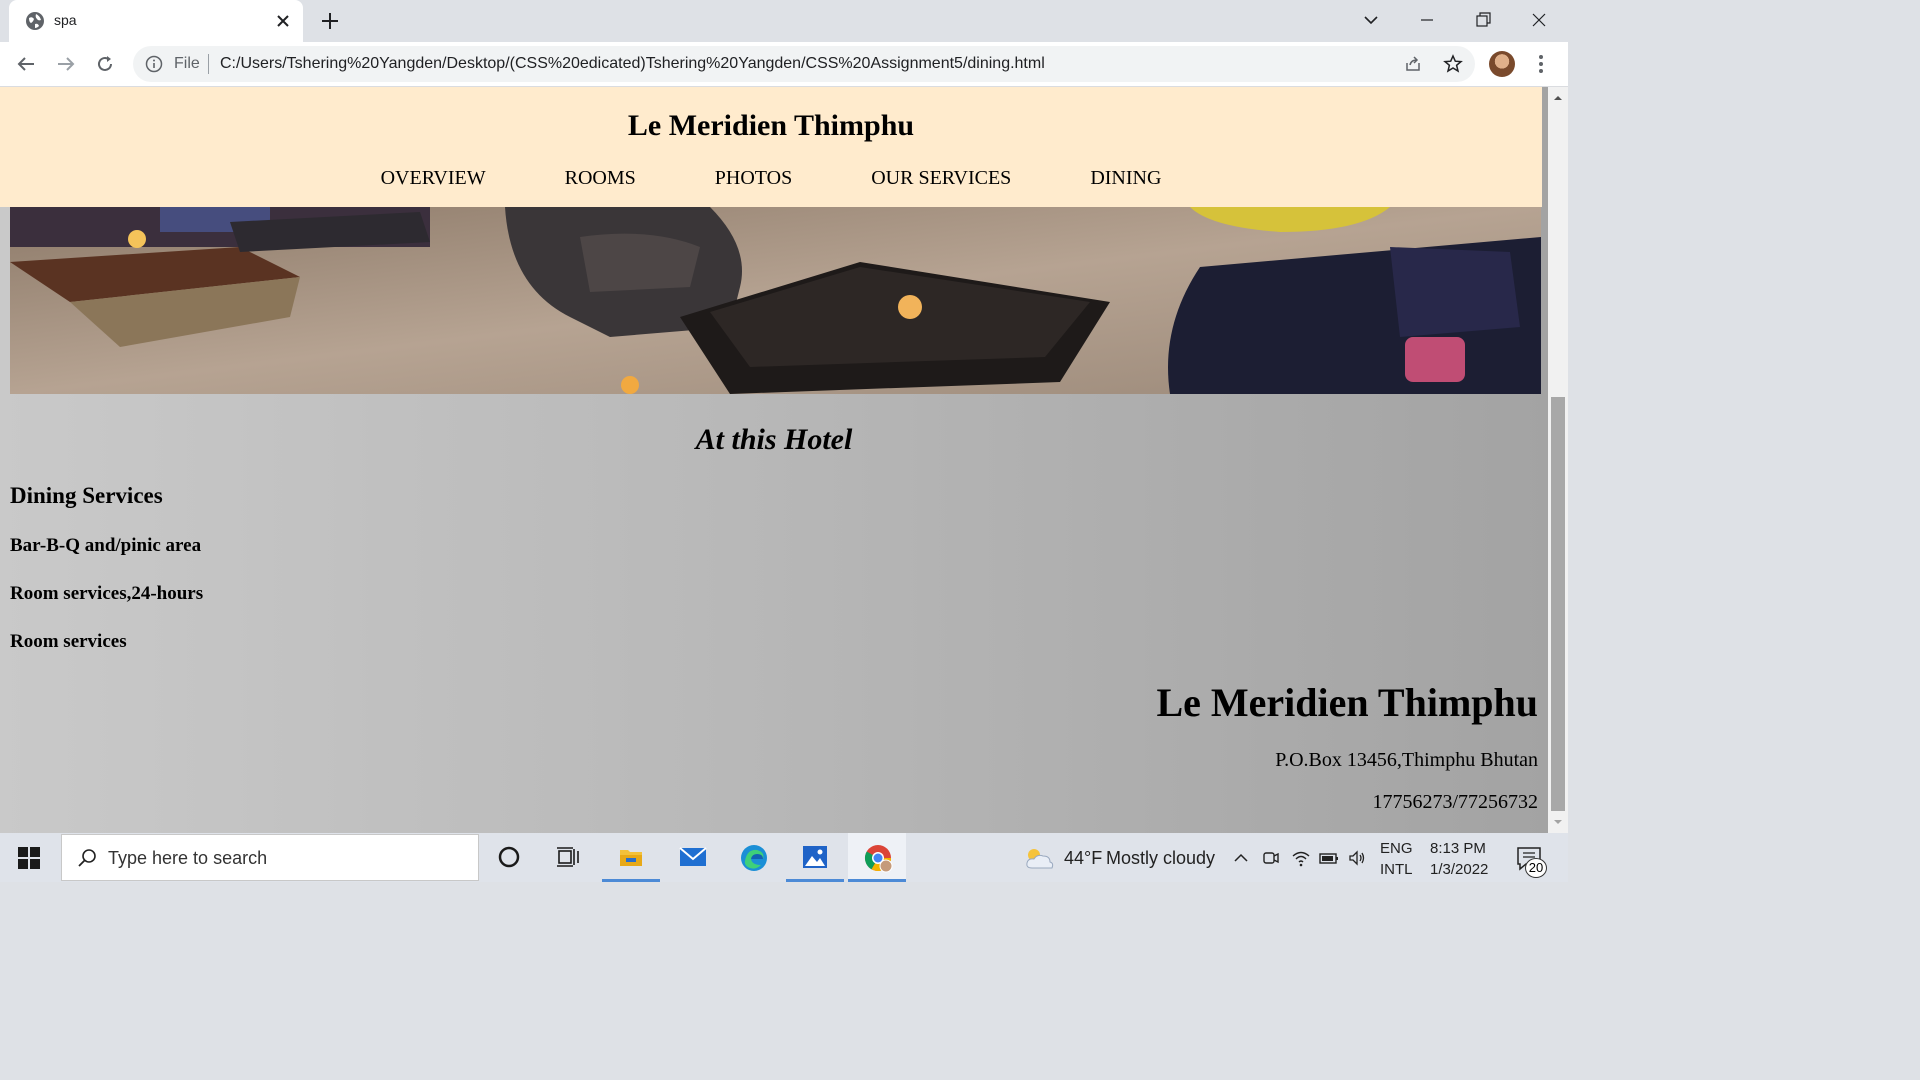 This screenshot has width=1920, height=1080. What do you see at coordinates (1406, 760) in the screenshot?
I see `footer-address: P.O.Box 13456,Thimphu Bhutan` at bounding box center [1406, 760].